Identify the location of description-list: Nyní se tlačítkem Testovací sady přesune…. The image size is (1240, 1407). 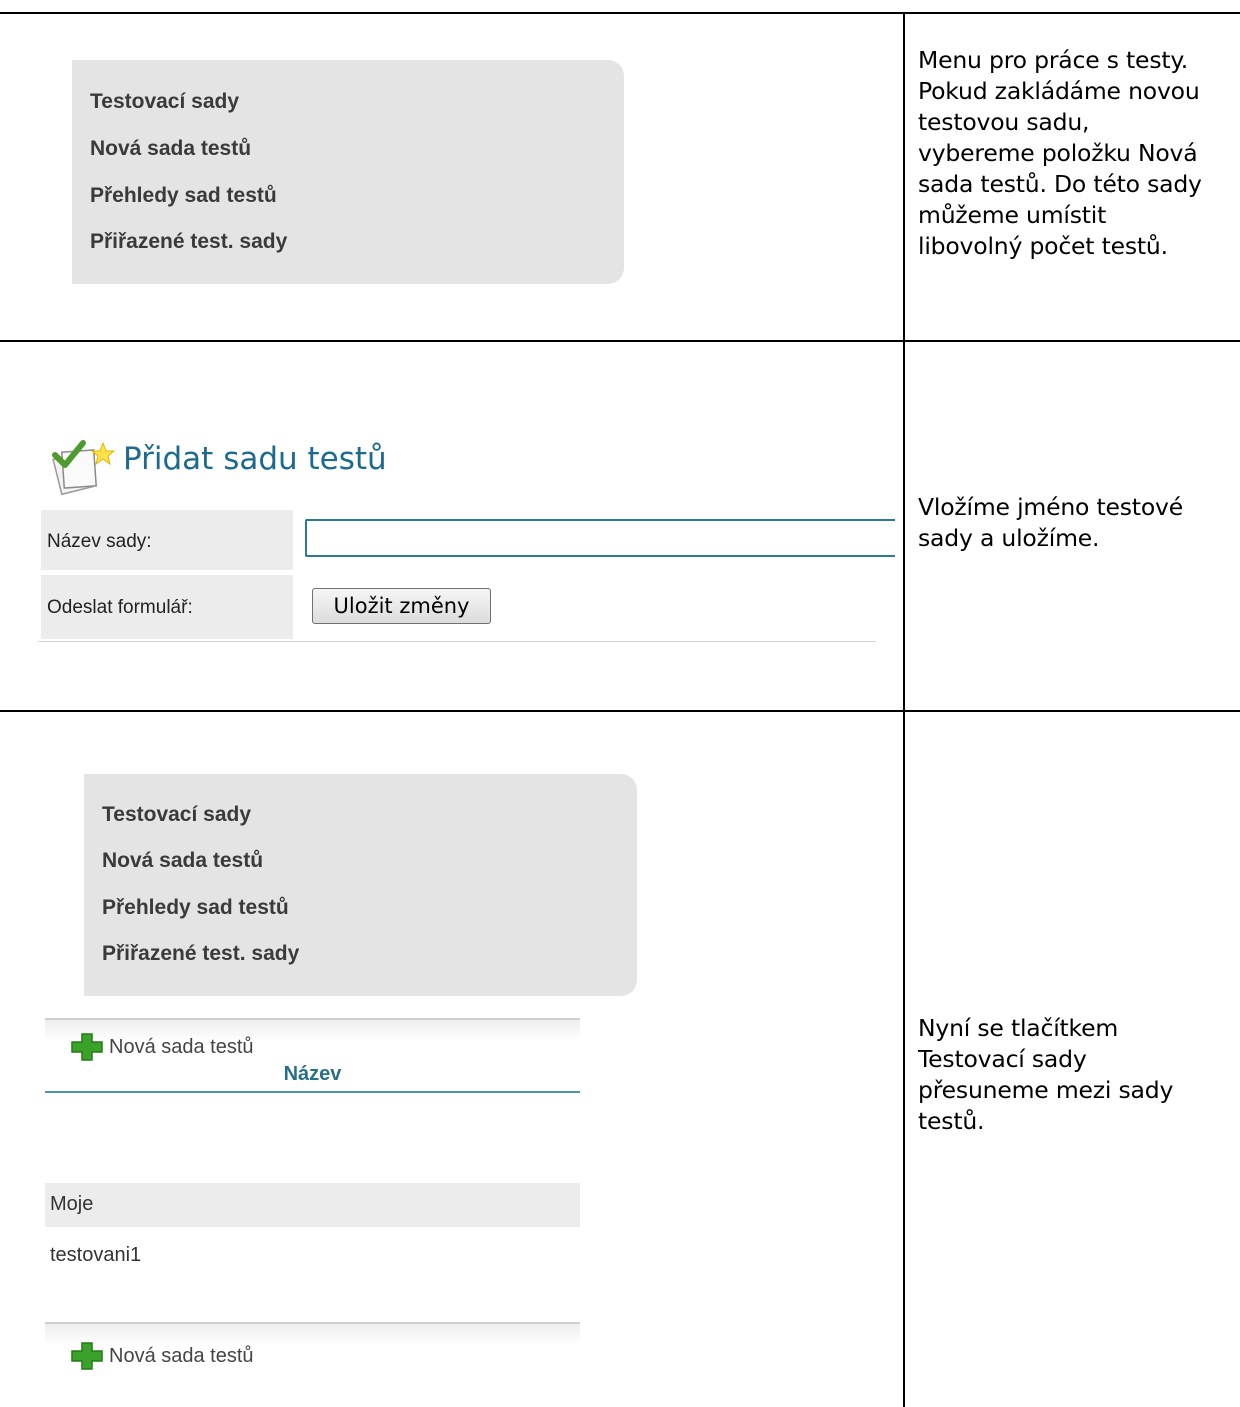
(1077, 1075).